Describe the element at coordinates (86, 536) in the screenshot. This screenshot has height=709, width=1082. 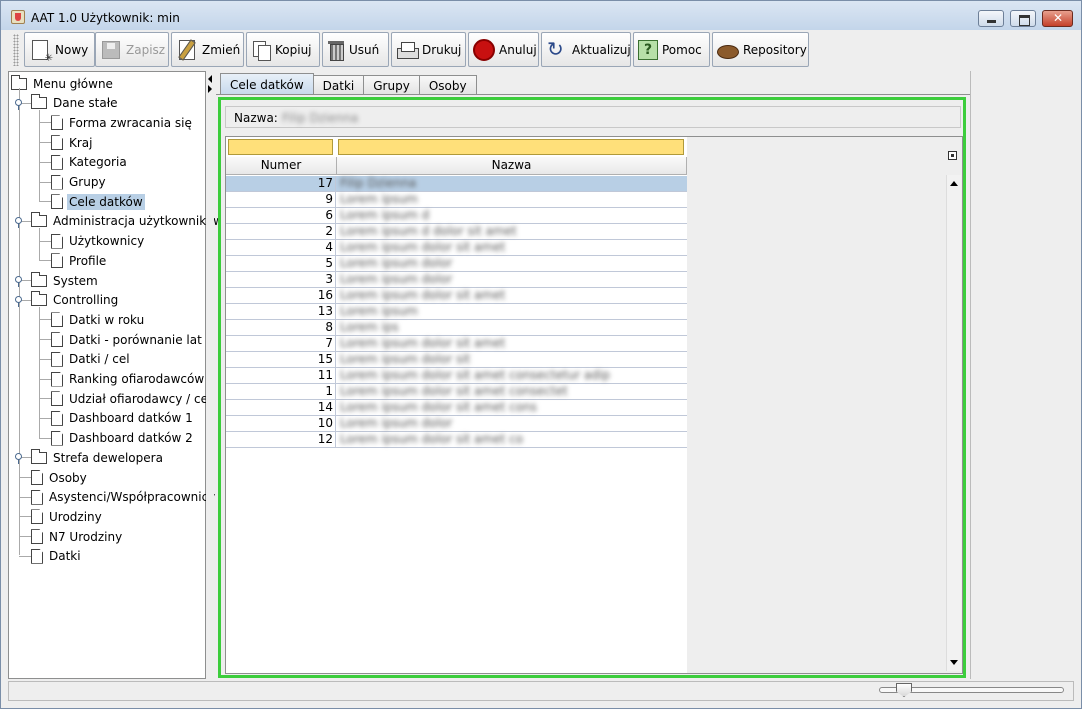
I see `tree-item-label: N7 Urodziny` at that location.